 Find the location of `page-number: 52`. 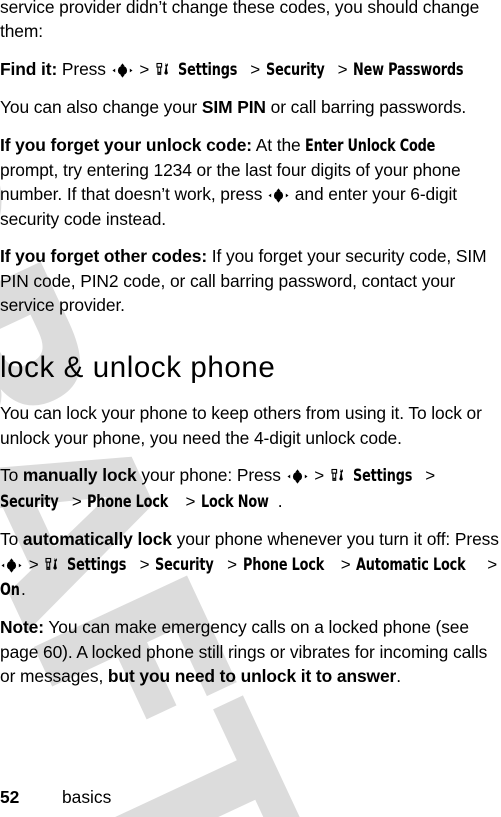

page-number: 52 is located at coordinates (10, 797).